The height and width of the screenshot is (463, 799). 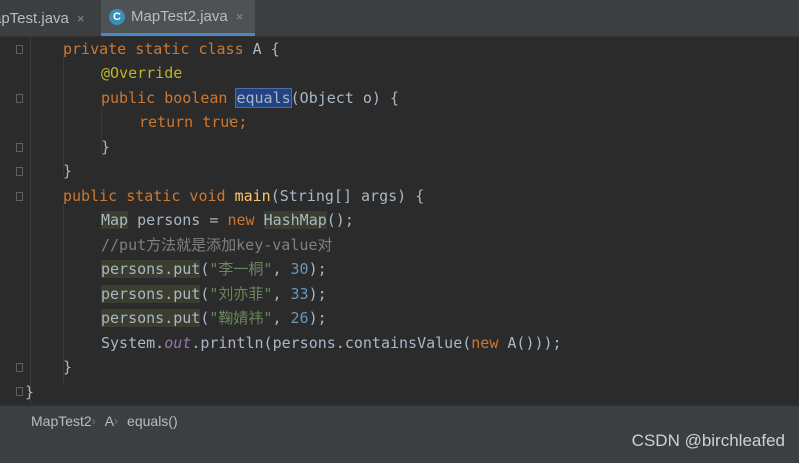 I want to click on editor-gutter, so click(x=15, y=221).